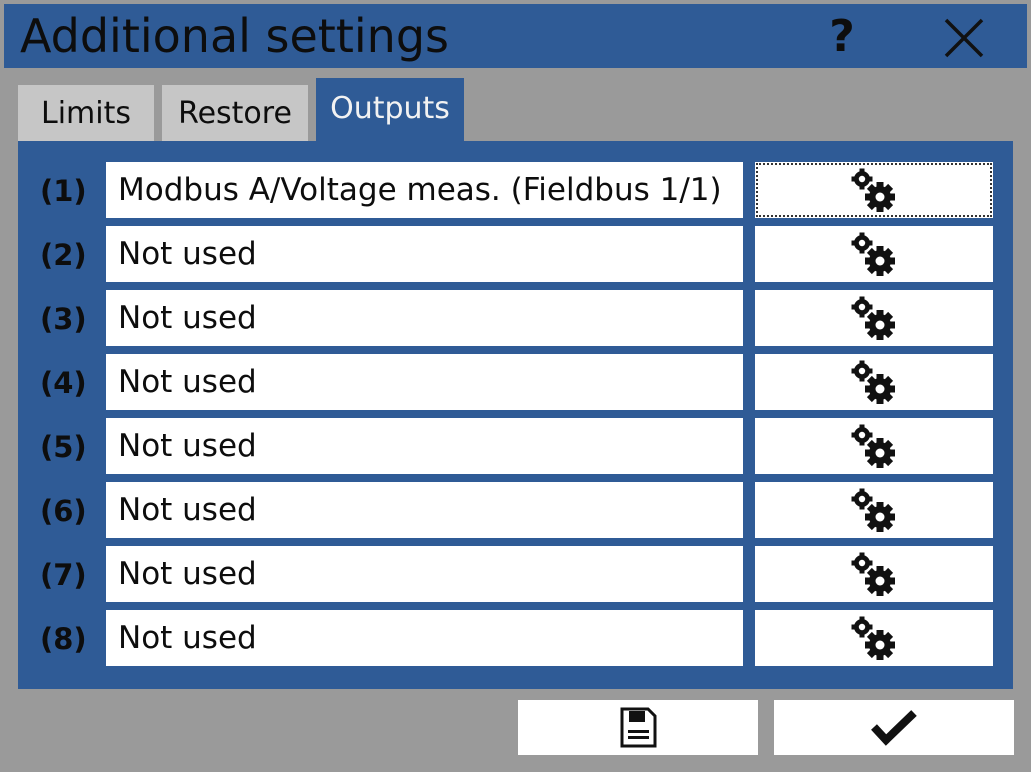  I want to click on checkmark-icon, so click(894, 728).